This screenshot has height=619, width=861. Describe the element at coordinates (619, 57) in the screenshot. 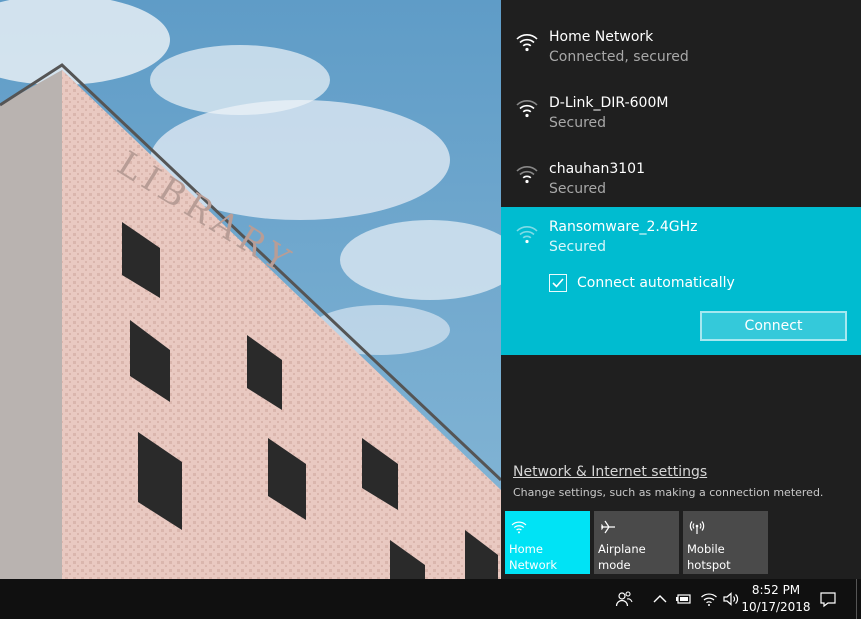

I see `network-status: Connected, secured` at that location.